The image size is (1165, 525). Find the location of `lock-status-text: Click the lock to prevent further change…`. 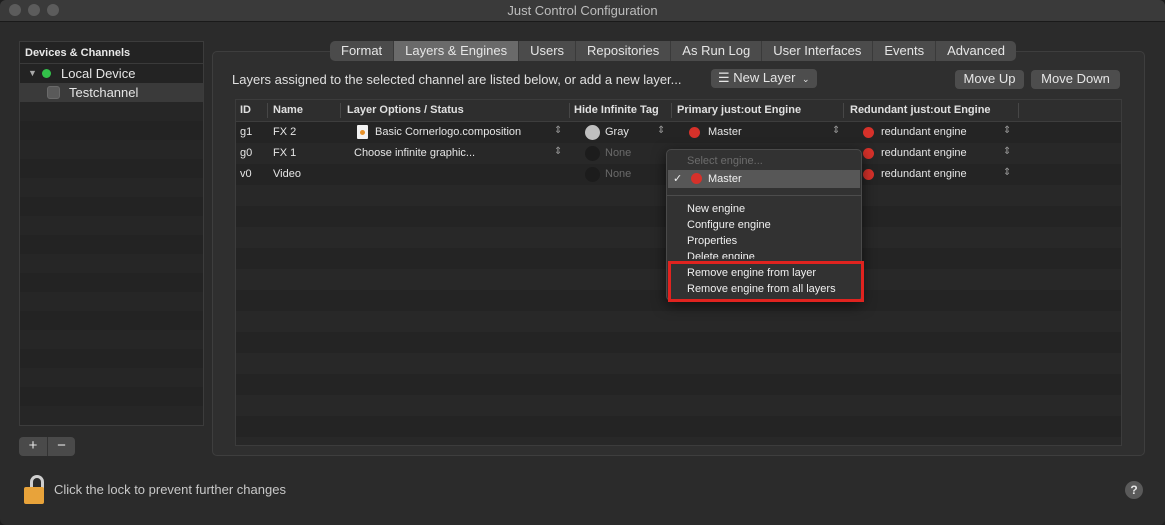

lock-status-text: Click the lock to prevent further change… is located at coordinates (170, 489).